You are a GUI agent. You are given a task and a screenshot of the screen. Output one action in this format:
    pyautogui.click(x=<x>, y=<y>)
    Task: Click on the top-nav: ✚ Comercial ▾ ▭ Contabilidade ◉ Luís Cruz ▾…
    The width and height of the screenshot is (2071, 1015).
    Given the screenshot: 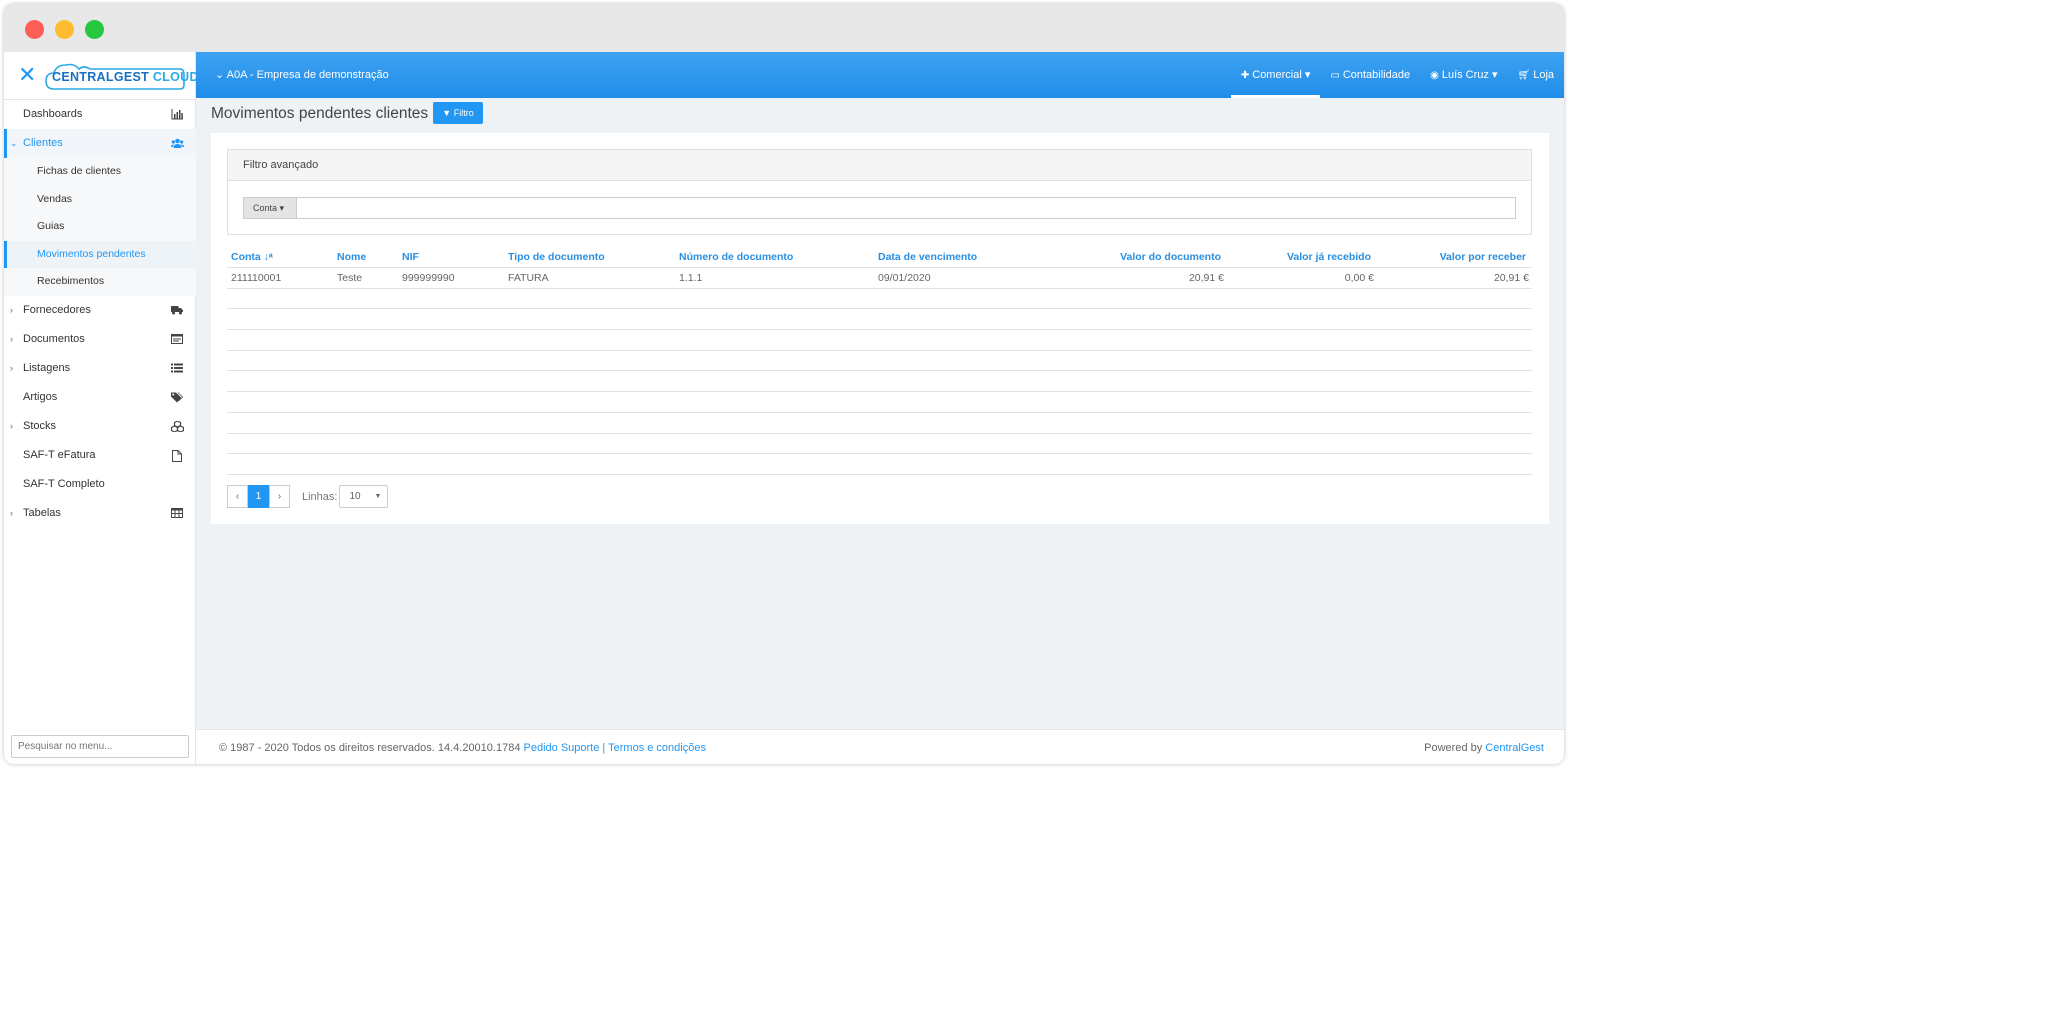 What is the action you would take?
    pyautogui.click(x=1397, y=75)
    